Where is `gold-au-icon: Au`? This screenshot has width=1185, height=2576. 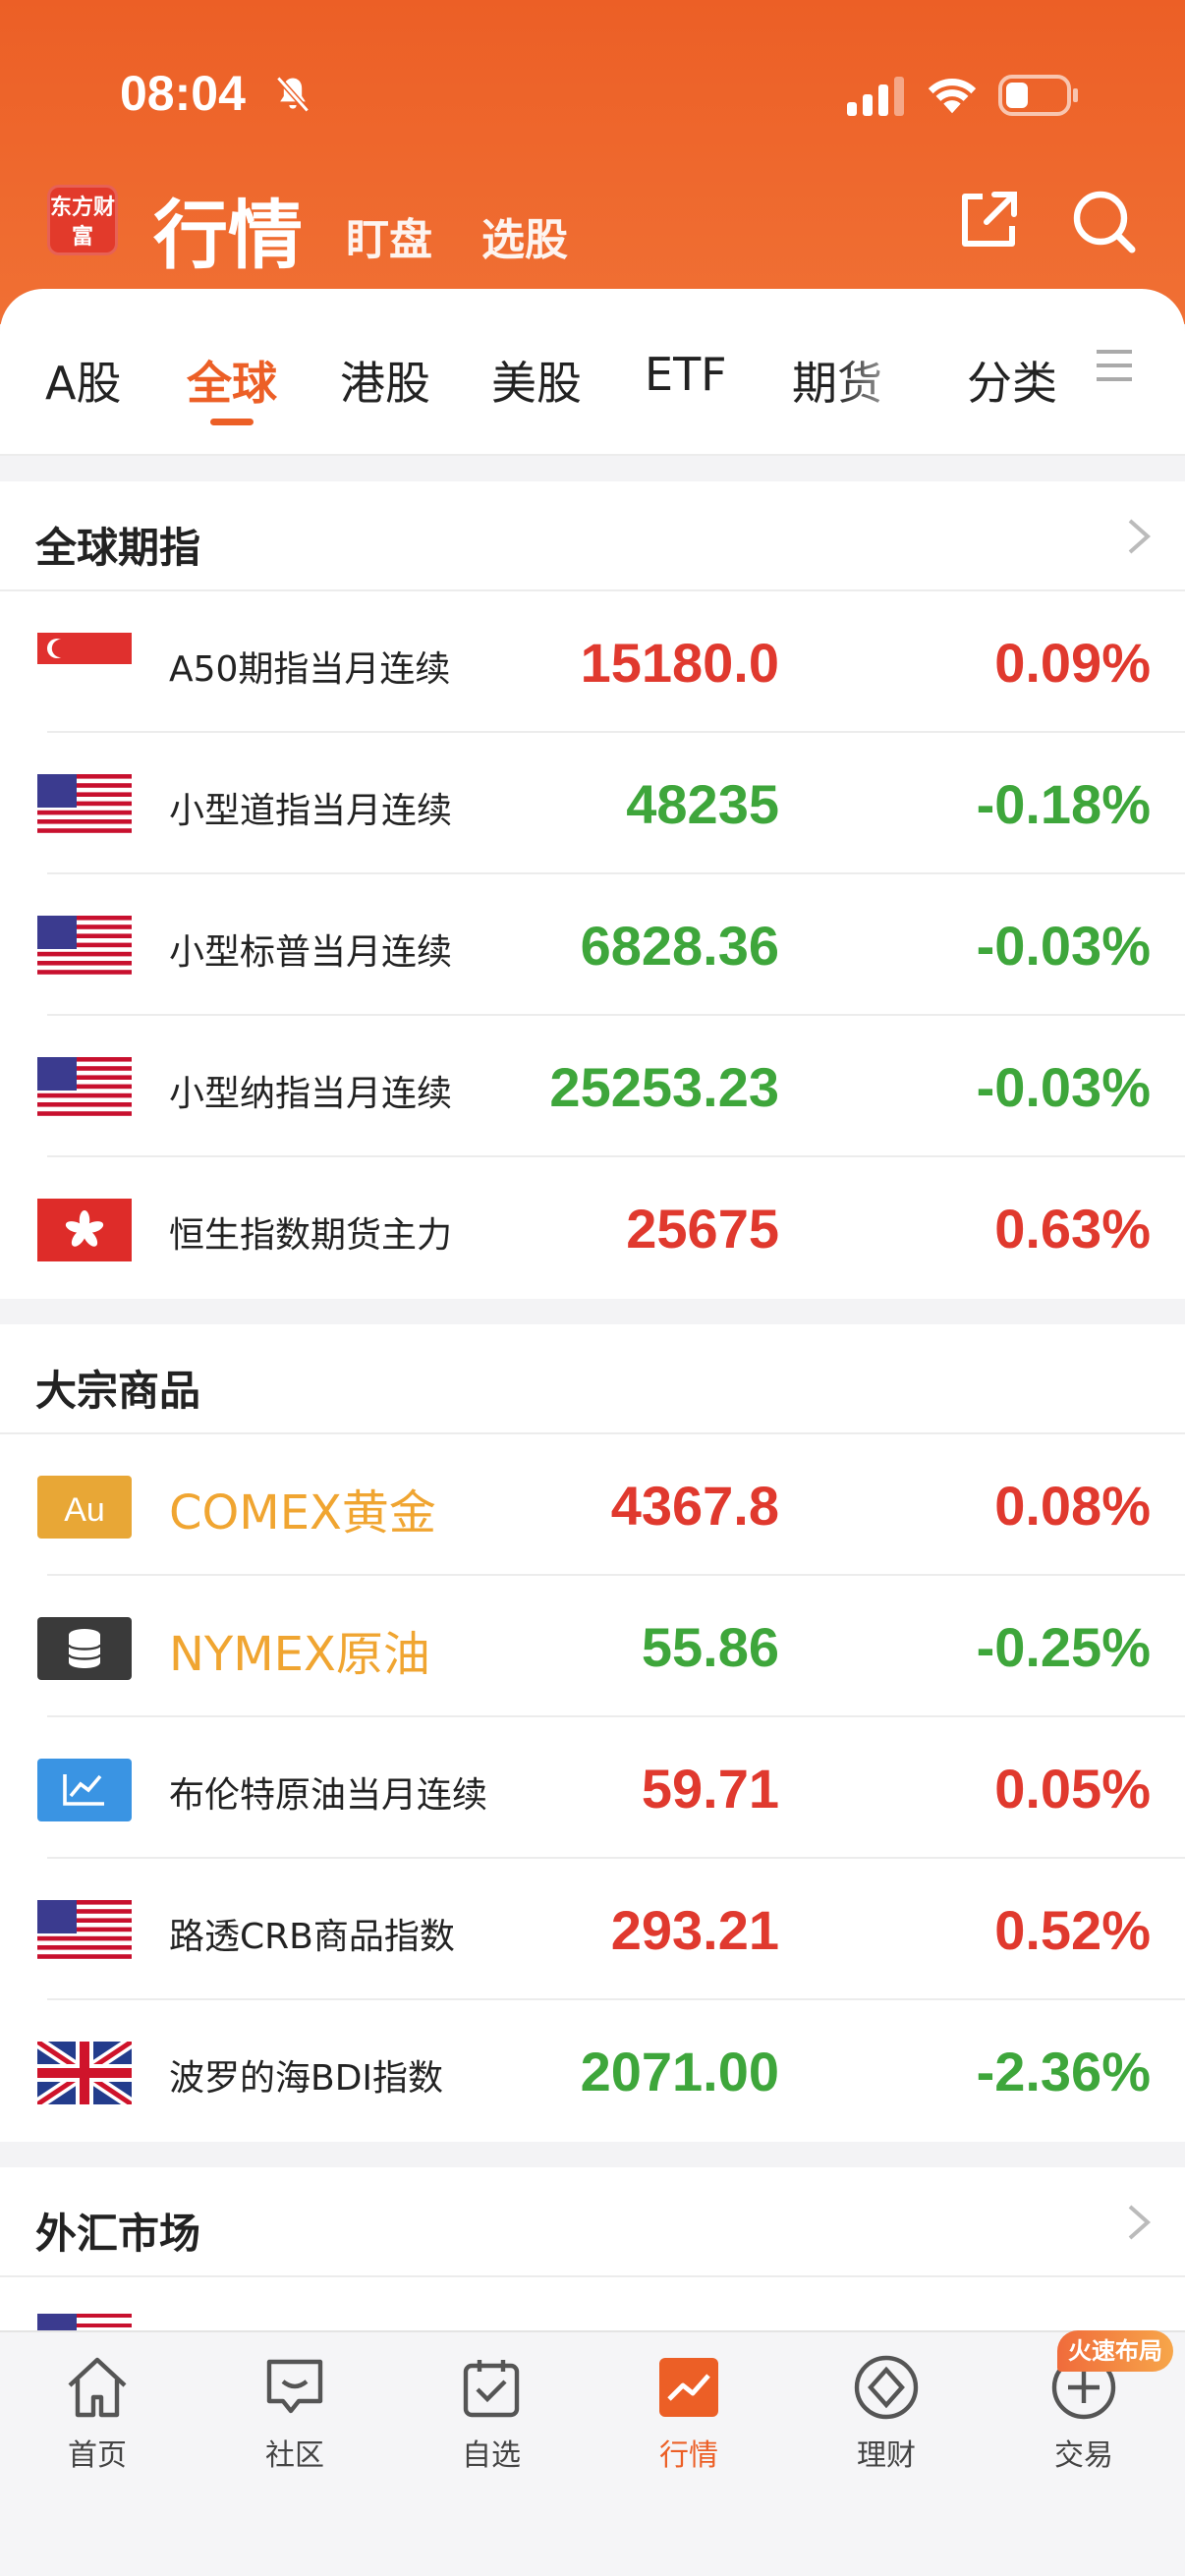 gold-au-icon: Au is located at coordinates (84, 1507).